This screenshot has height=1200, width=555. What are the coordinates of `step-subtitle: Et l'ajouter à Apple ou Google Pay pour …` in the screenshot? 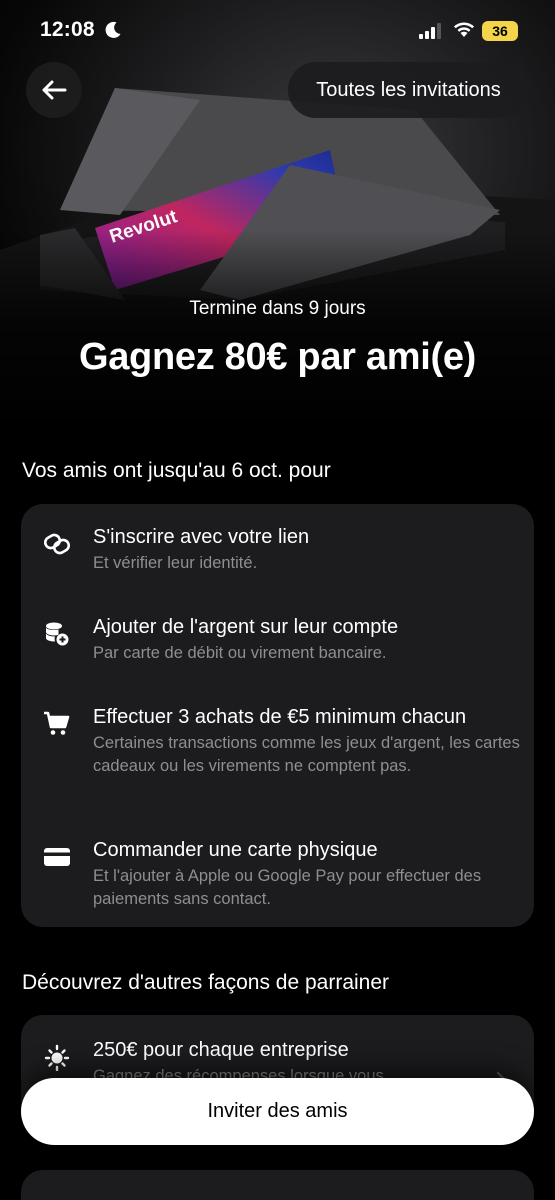 It's located at (287, 887).